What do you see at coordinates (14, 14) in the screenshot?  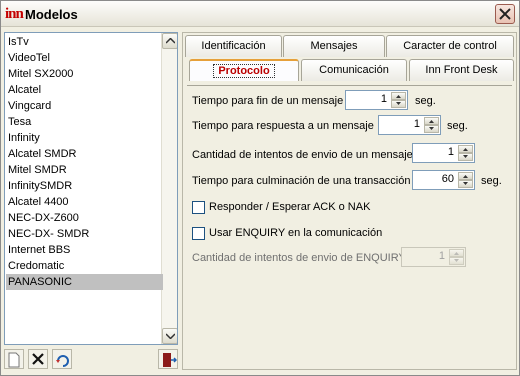 I see `app-logo: inn` at bounding box center [14, 14].